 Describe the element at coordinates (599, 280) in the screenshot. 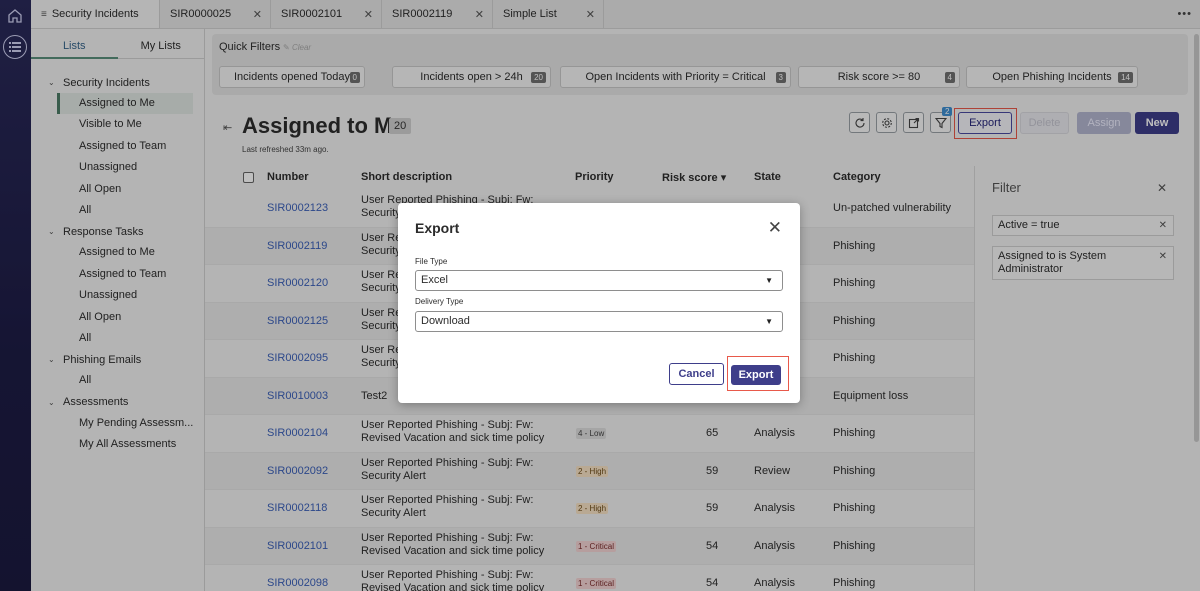

I see `file-type-select: Excel ▼` at that location.